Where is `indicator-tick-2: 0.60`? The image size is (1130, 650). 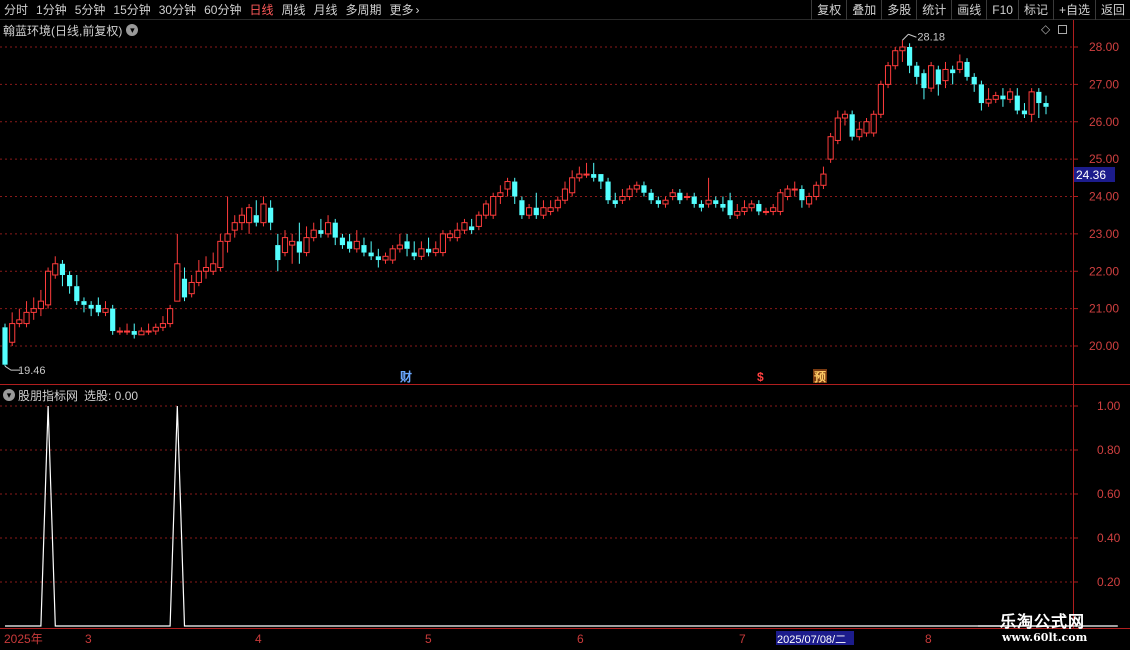 indicator-tick-2: 0.60 is located at coordinates (1109, 494).